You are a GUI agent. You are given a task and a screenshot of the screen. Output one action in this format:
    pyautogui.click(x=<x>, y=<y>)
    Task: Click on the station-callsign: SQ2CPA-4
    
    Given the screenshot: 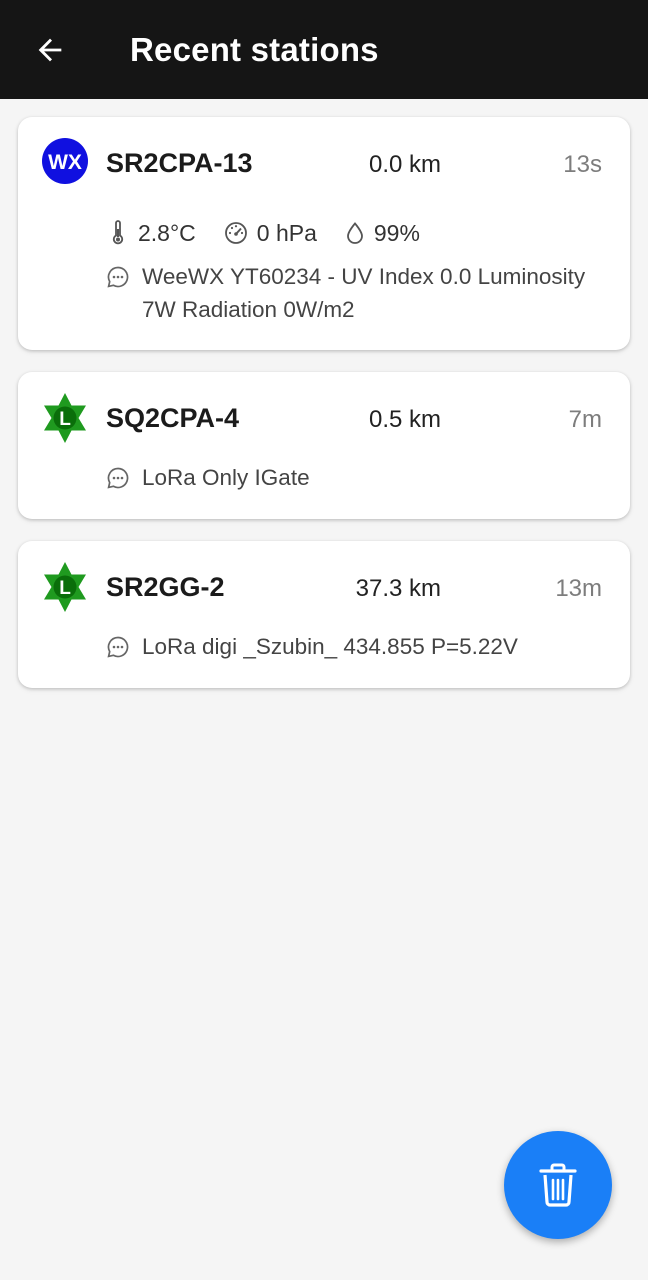 What is the action you would take?
    pyautogui.click(x=173, y=418)
    